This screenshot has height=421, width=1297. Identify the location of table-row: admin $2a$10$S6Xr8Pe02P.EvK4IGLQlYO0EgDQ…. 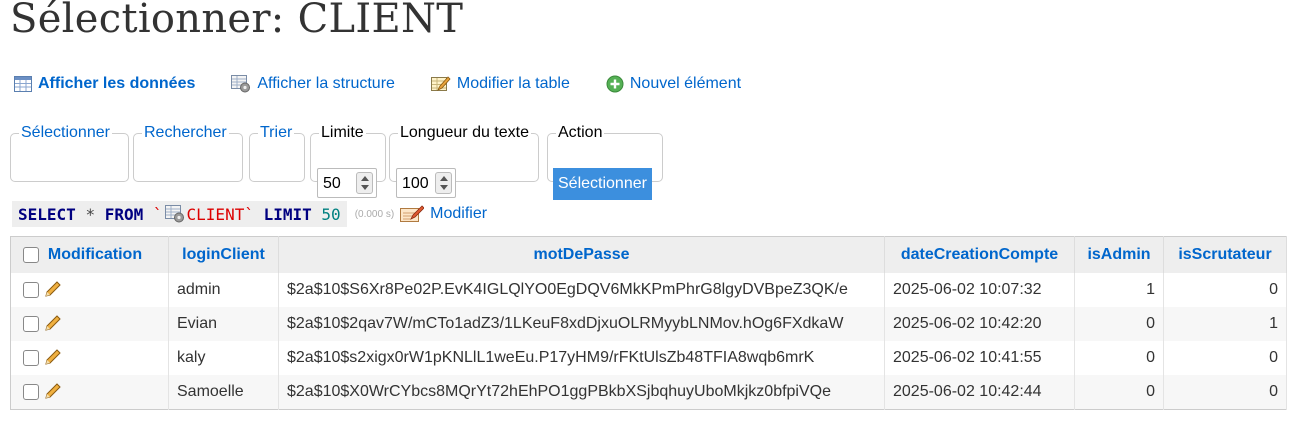
(648, 290).